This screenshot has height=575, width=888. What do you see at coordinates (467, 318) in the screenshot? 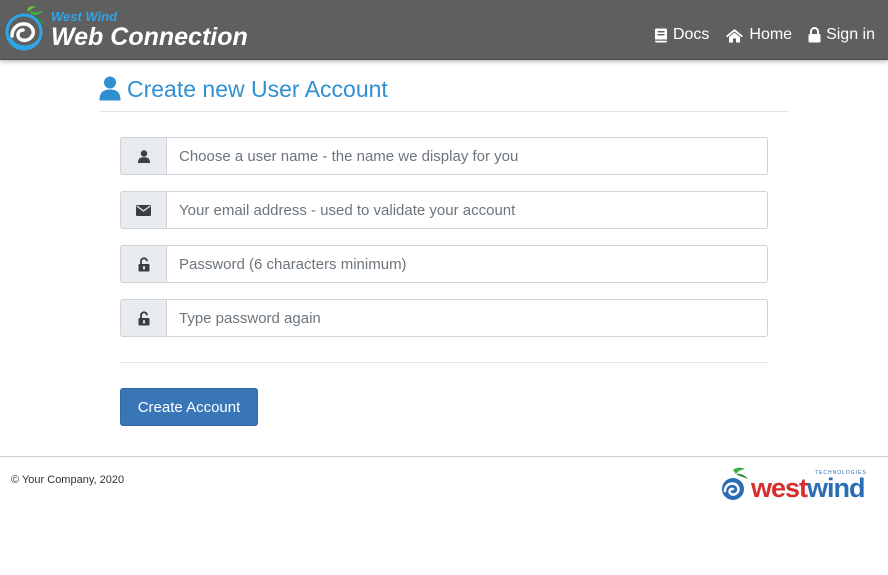
I see `password-confirm-input` at bounding box center [467, 318].